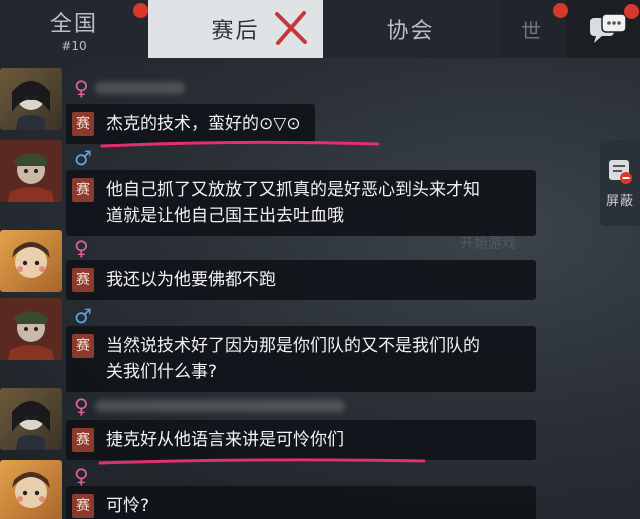  Describe the element at coordinates (291, 28) in the screenshot. I see `cross-mark-icon` at that location.